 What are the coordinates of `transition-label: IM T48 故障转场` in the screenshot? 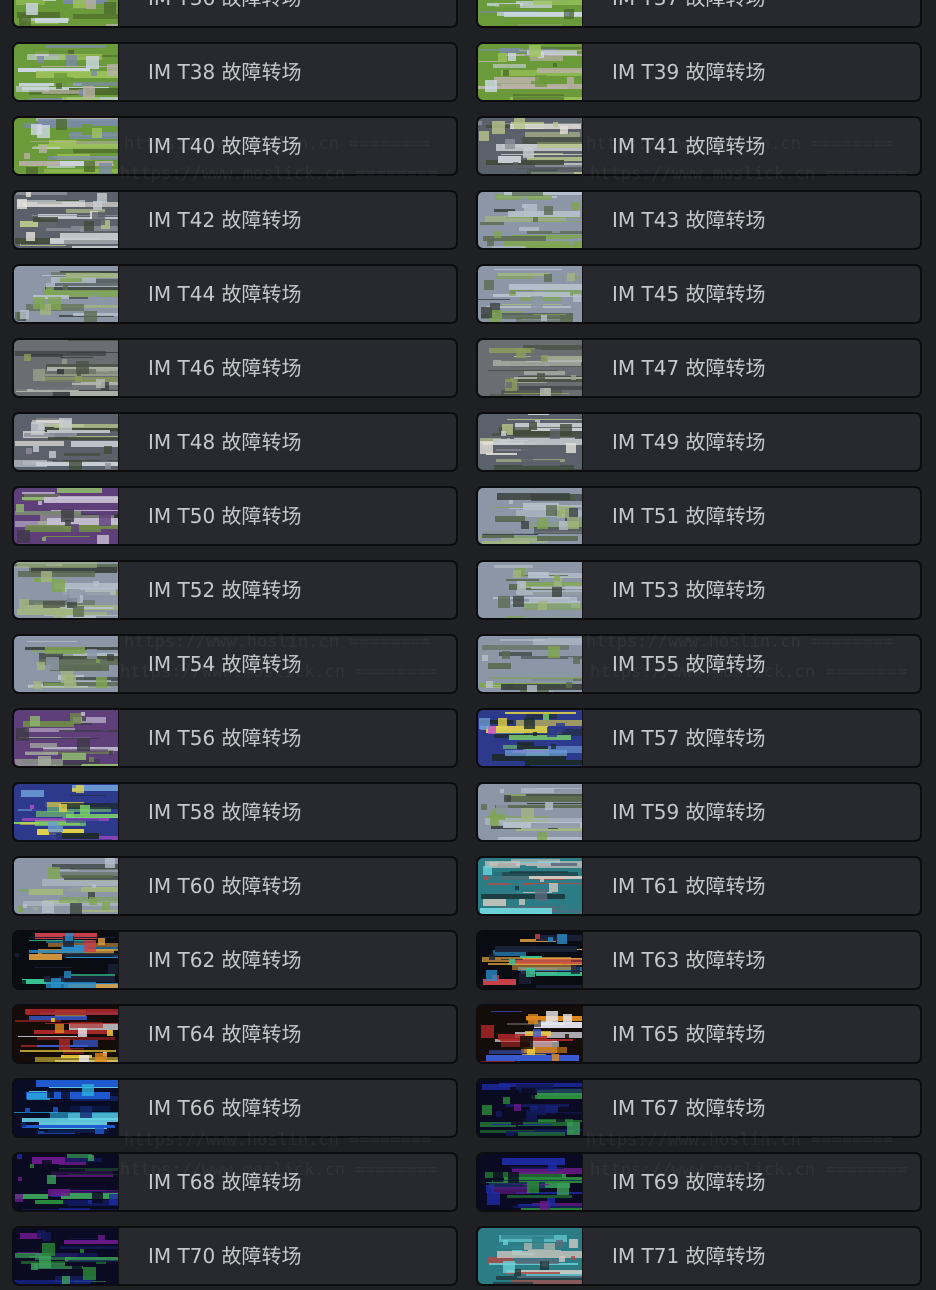 It's located at (225, 442).